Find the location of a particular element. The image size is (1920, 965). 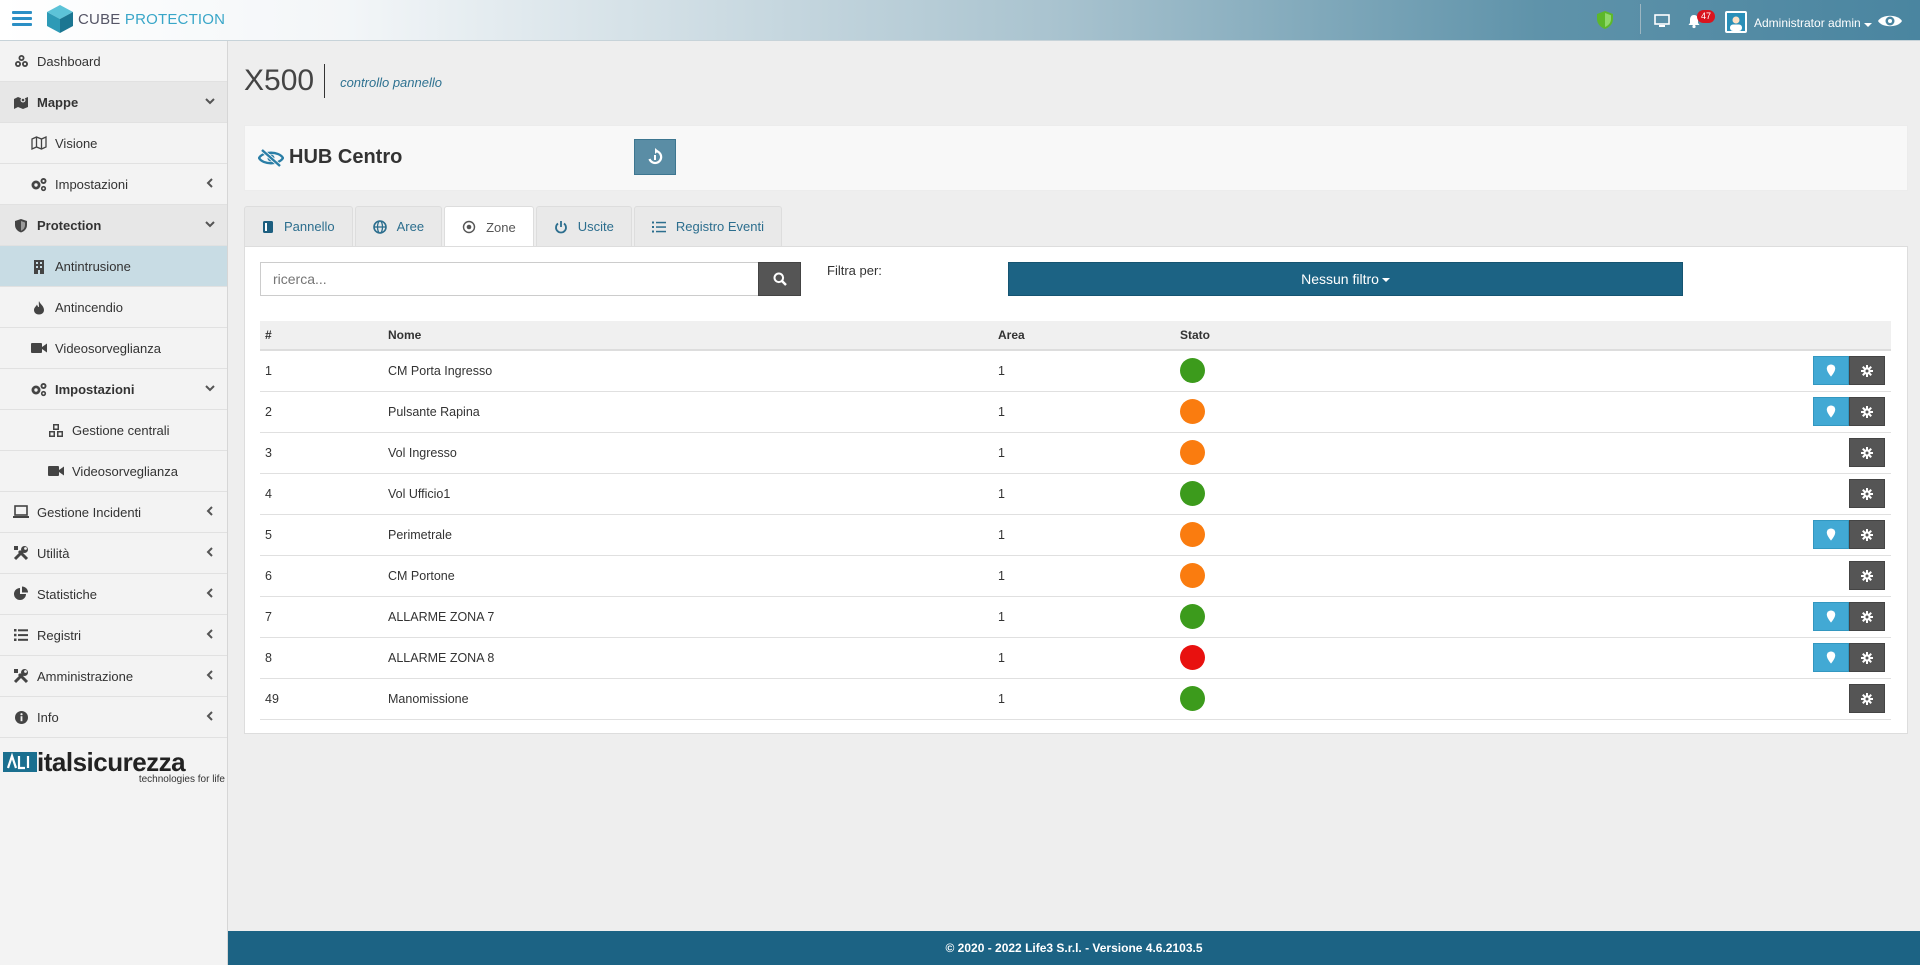

cell-name: CM Porta Ingresso is located at coordinates (440, 370).